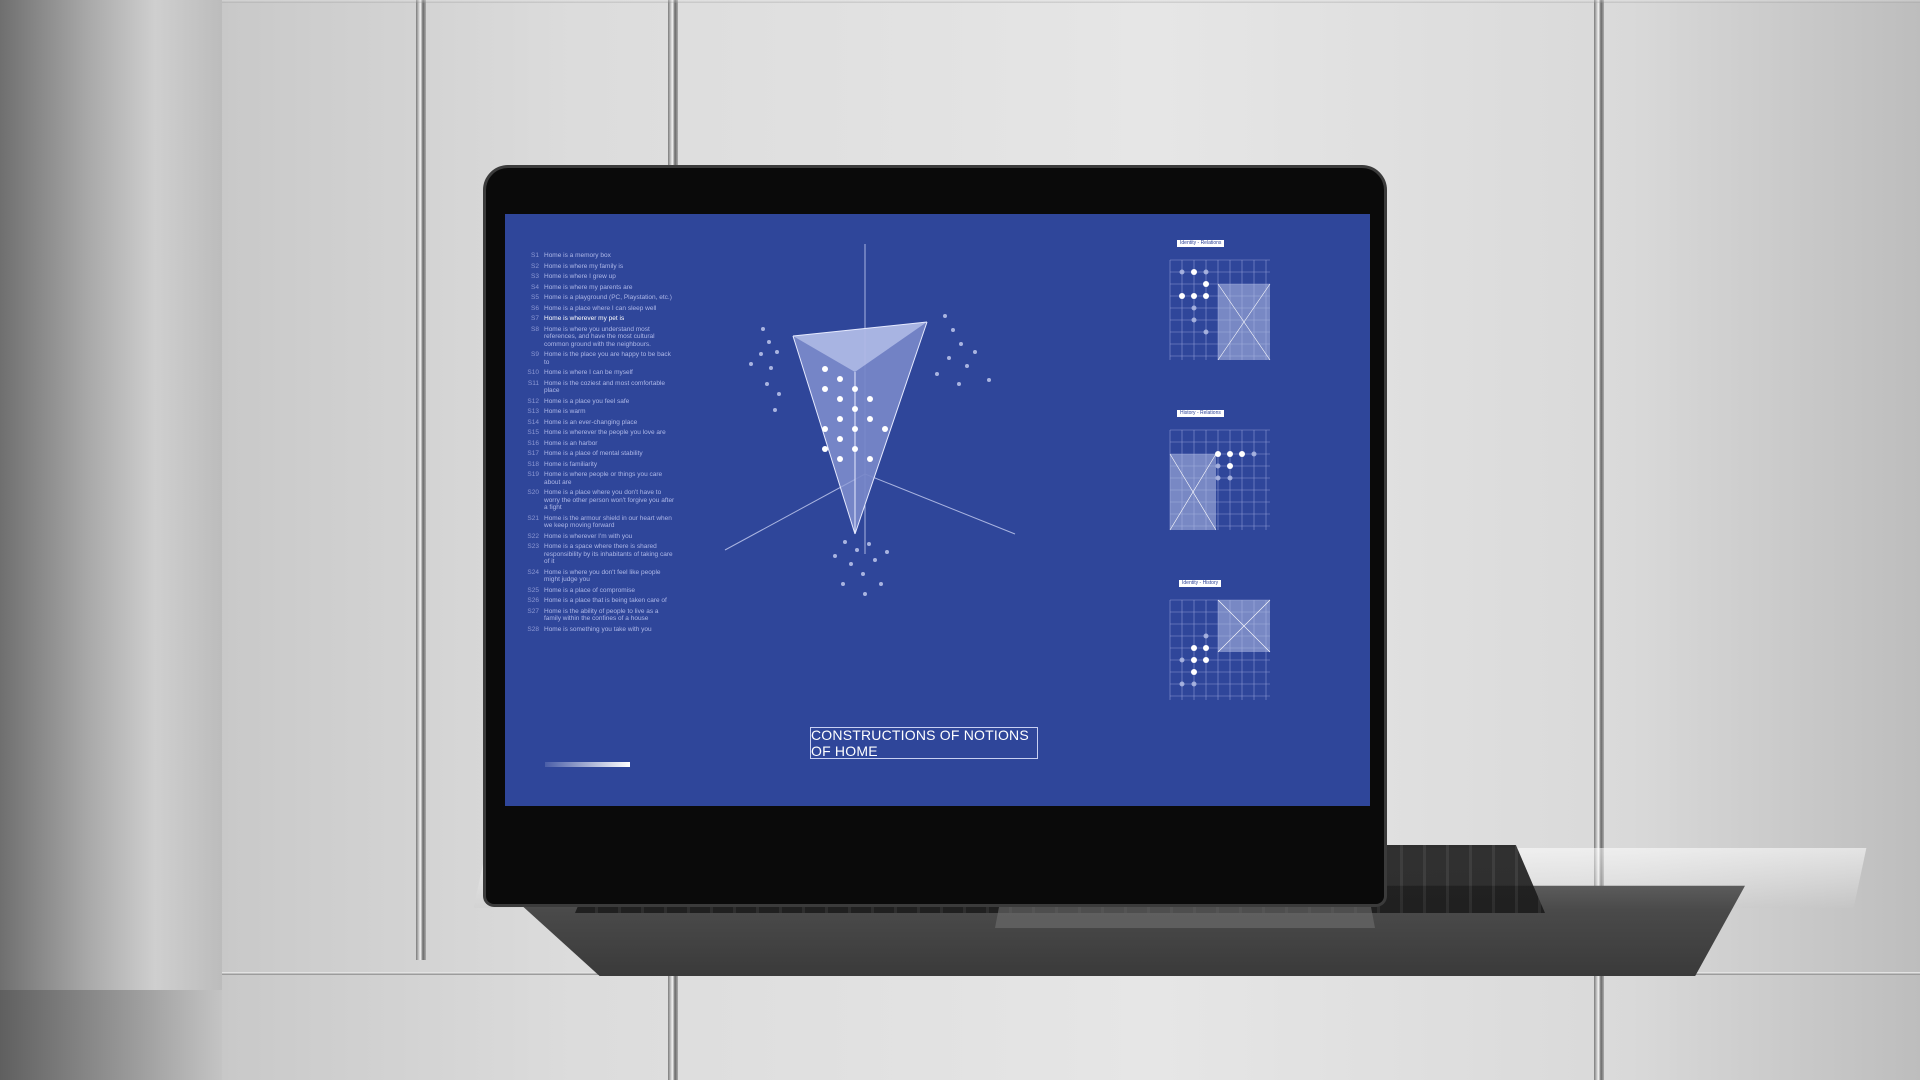  What do you see at coordinates (578, 318) in the screenshot?
I see `statement-item-highlighted: S7 Home is wherever my pet is` at bounding box center [578, 318].